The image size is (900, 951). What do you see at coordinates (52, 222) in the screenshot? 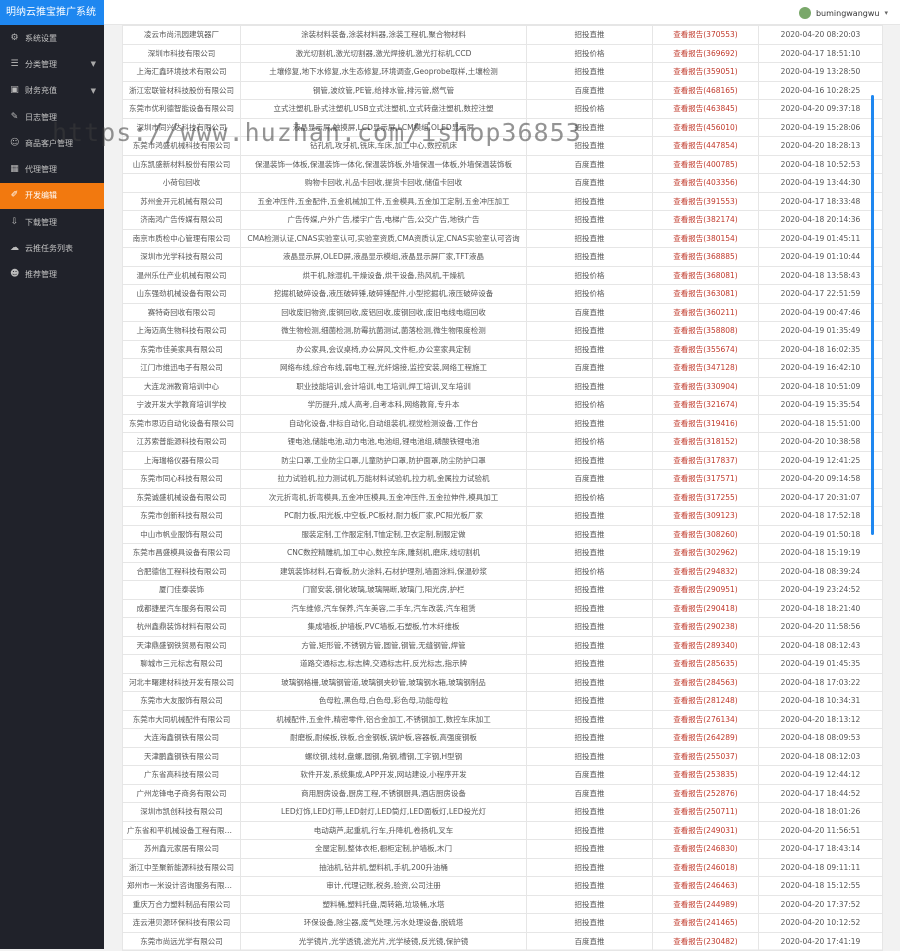
I see `sidebar-item-7: ⇩ 下载管理` at bounding box center [52, 222].